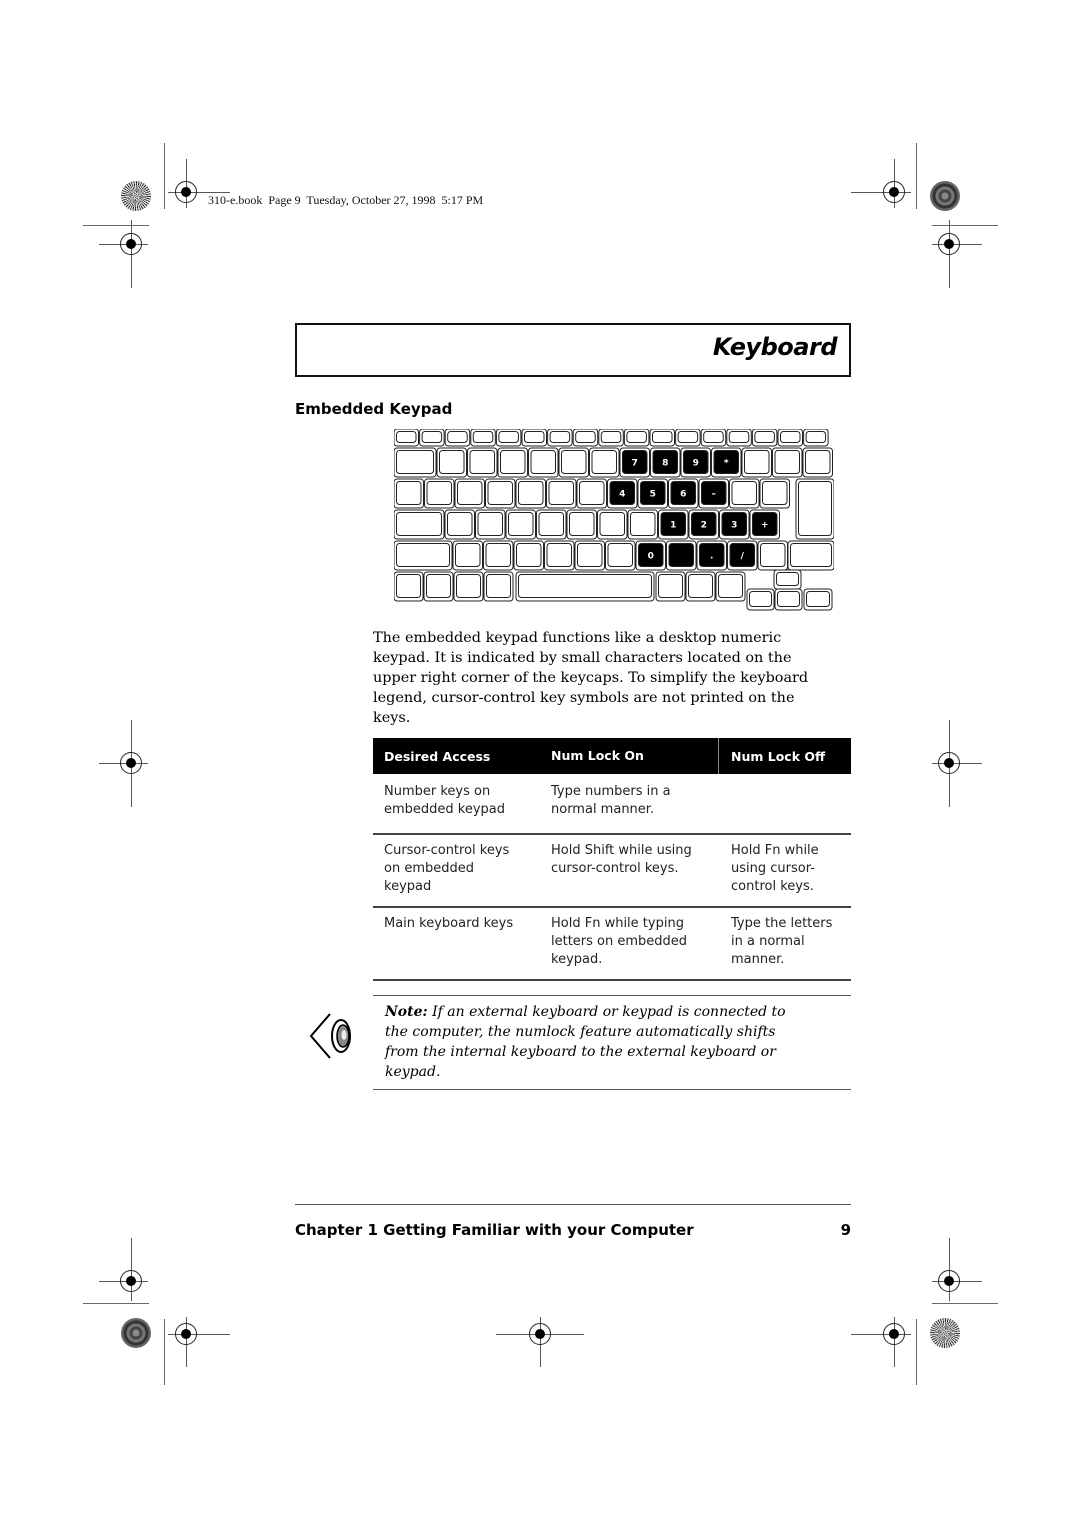 This screenshot has height=1528, width=1080. Describe the element at coordinates (456, 869) in the screenshot. I see `cell-desired-access: Cursor-control keys on embedded keypad` at that location.